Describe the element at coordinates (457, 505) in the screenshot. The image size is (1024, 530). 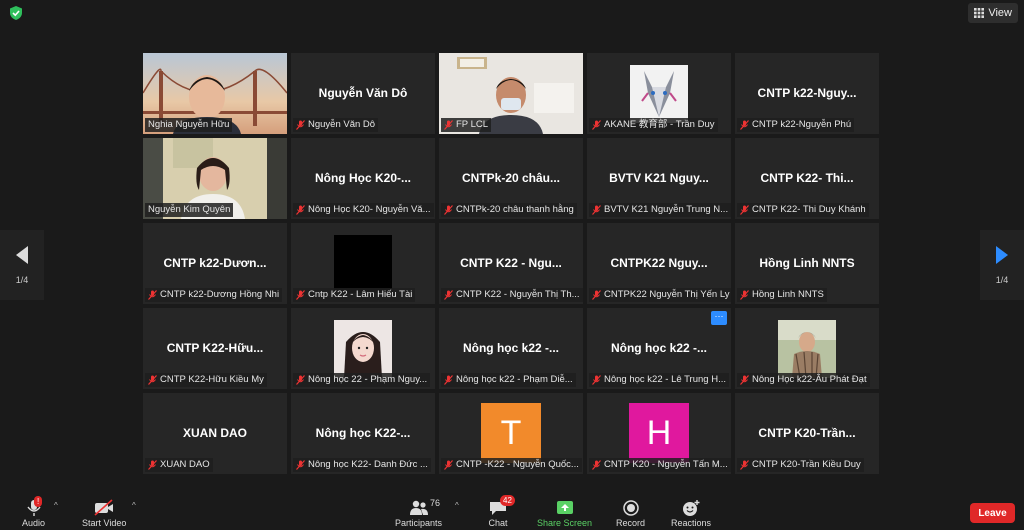
I see `participants-options-caret: ^` at that location.